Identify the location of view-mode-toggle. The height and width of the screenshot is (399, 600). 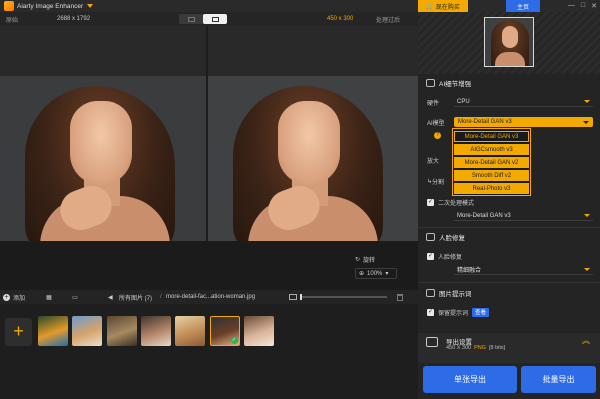
(203, 19).